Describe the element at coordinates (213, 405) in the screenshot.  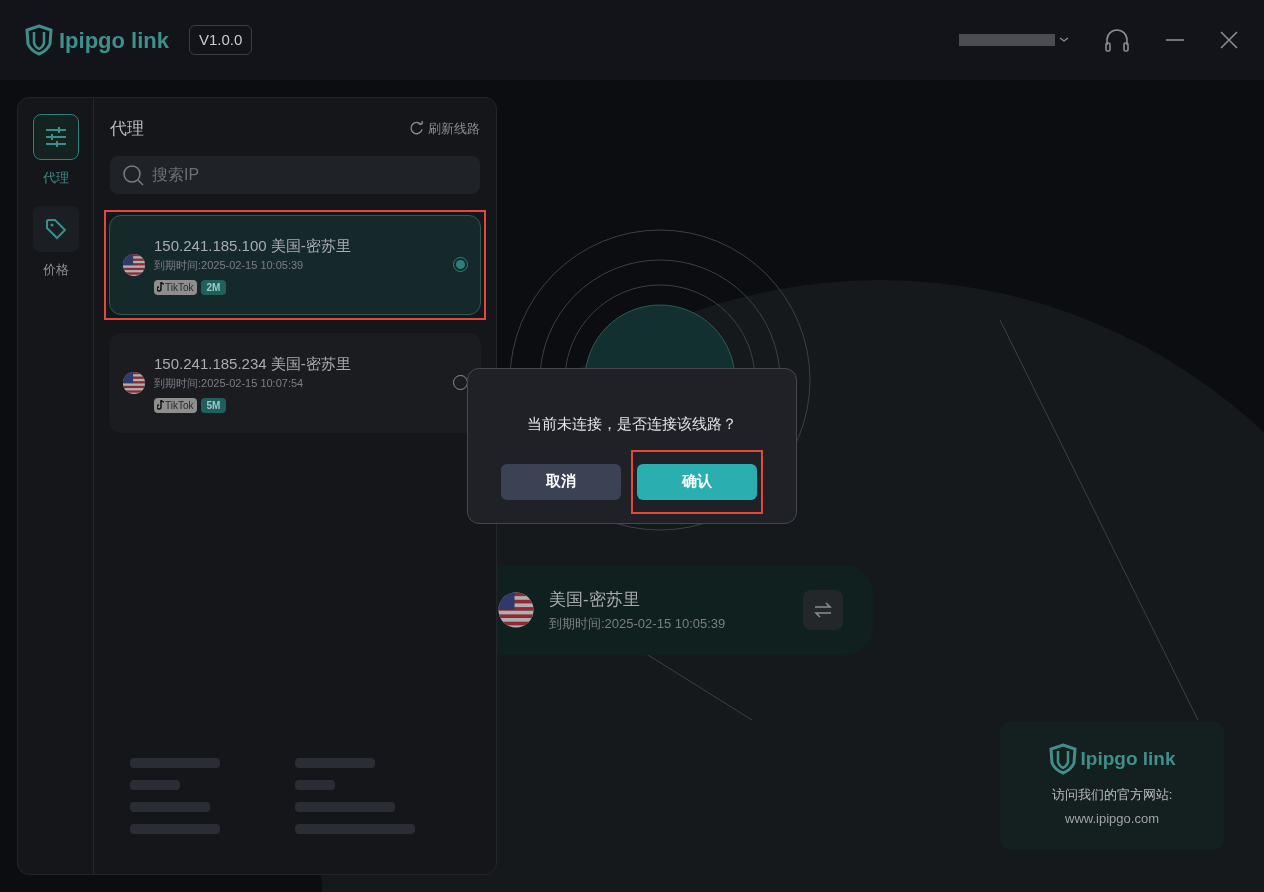
I see `bandwidth-tag: 5M` at that location.